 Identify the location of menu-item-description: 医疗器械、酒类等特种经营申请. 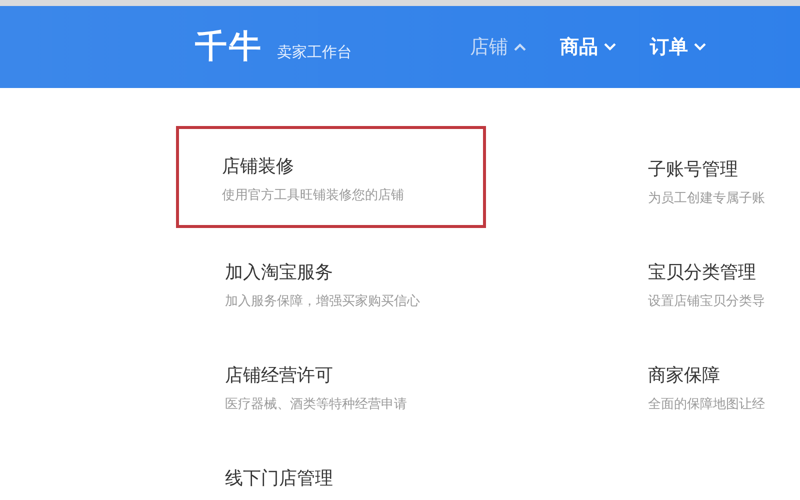
(316, 404).